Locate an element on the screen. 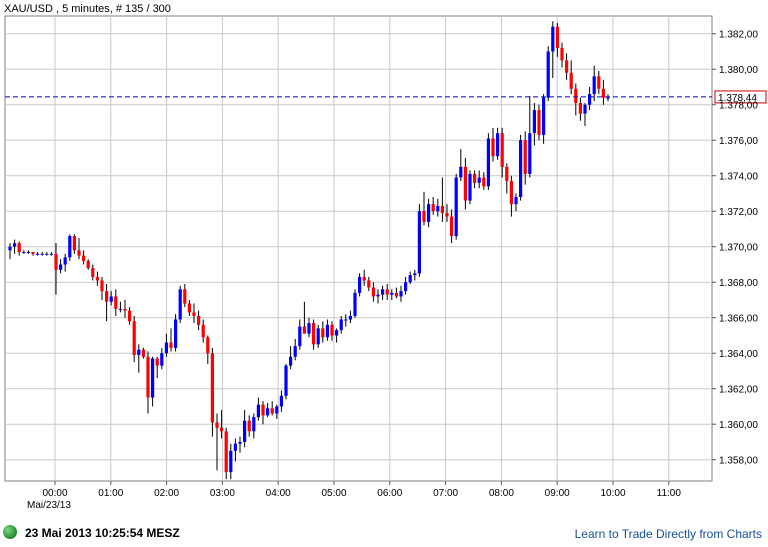 This screenshot has width=768, height=547. x-tick-label: 06:00 is located at coordinates (389, 493).